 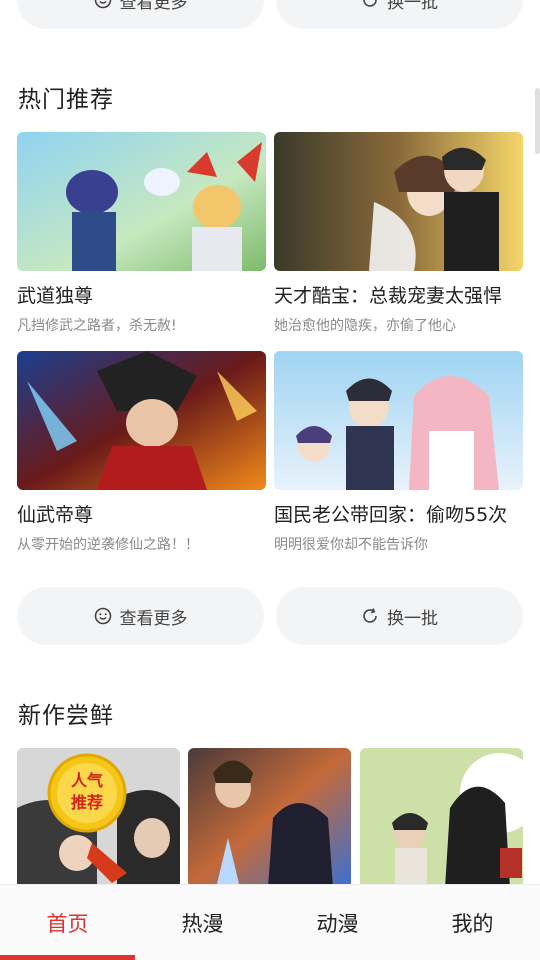 I want to click on comic-title: 仙武帝尊, so click(x=55, y=515).